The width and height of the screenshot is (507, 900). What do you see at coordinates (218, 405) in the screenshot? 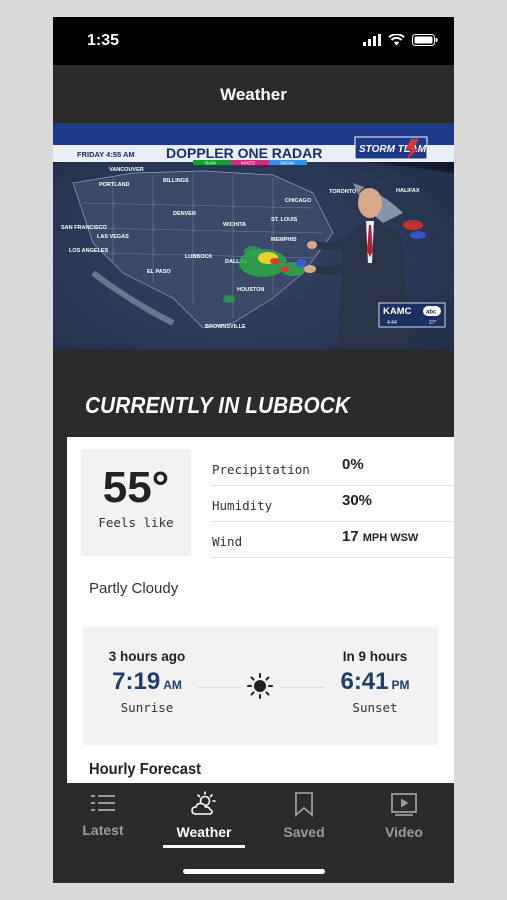
I see `section-title: CURRENTLY IN LUBBOCK` at bounding box center [218, 405].